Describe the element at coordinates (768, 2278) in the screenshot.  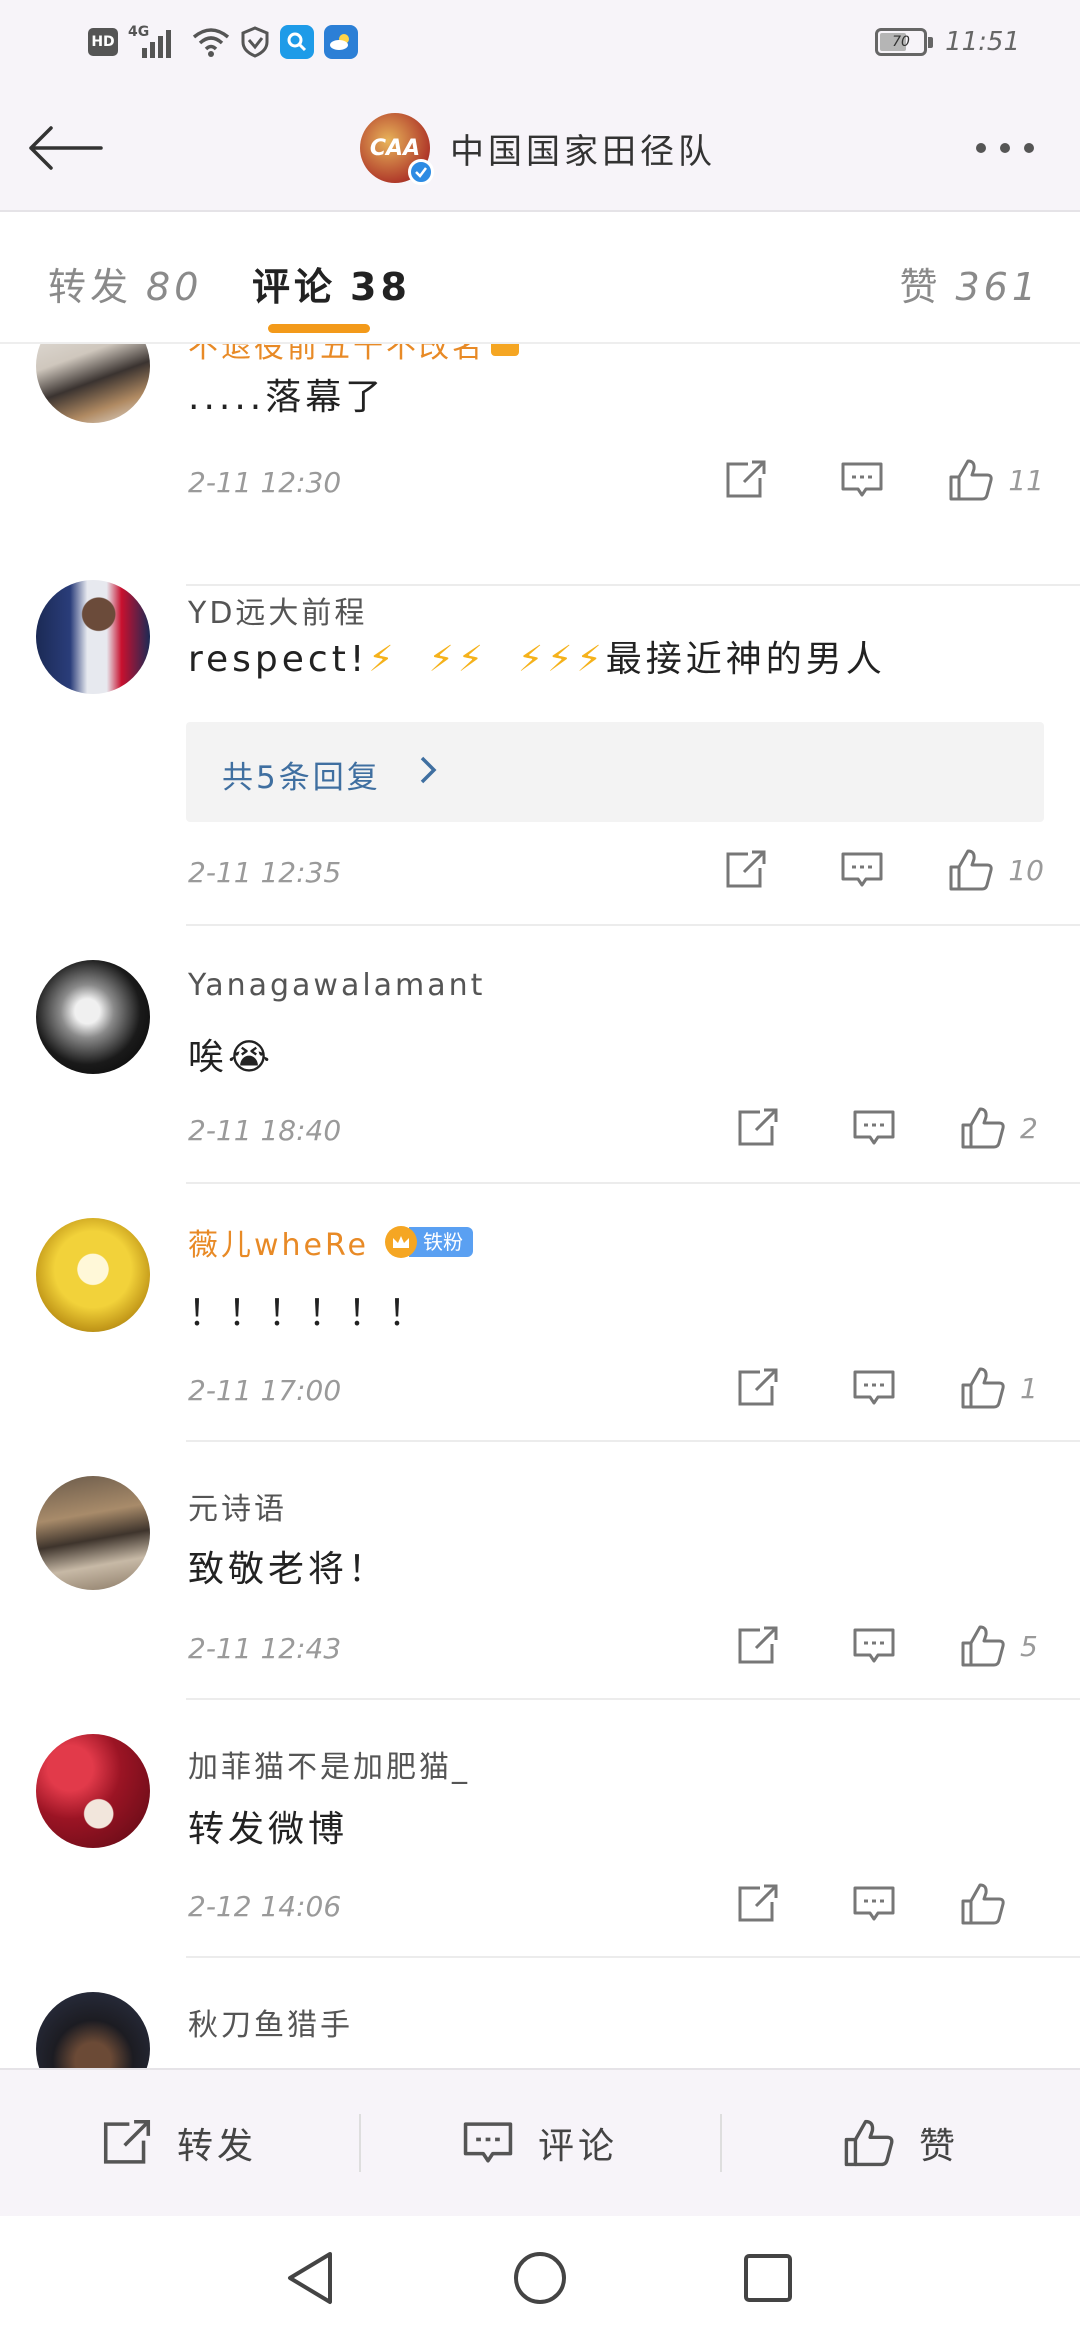
I see `nav-recents-button` at that location.